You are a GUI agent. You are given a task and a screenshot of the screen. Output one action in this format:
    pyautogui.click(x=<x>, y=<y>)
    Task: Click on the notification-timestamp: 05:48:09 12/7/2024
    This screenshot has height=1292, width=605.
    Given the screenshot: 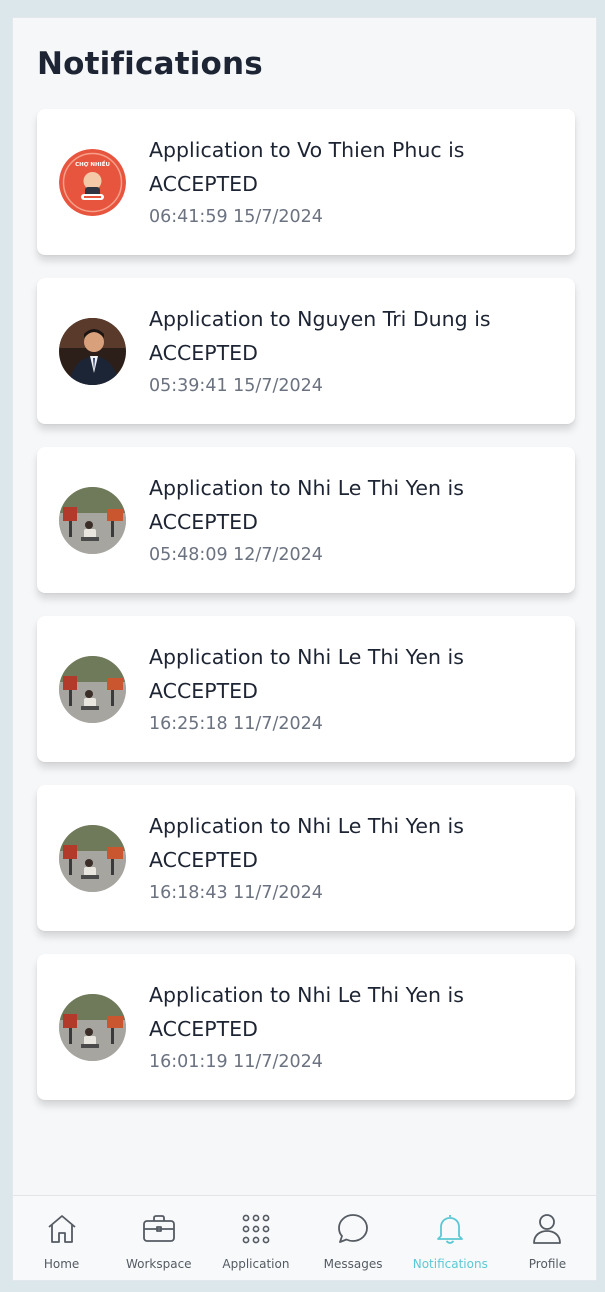 What is the action you would take?
    pyautogui.click(x=236, y=555)
    